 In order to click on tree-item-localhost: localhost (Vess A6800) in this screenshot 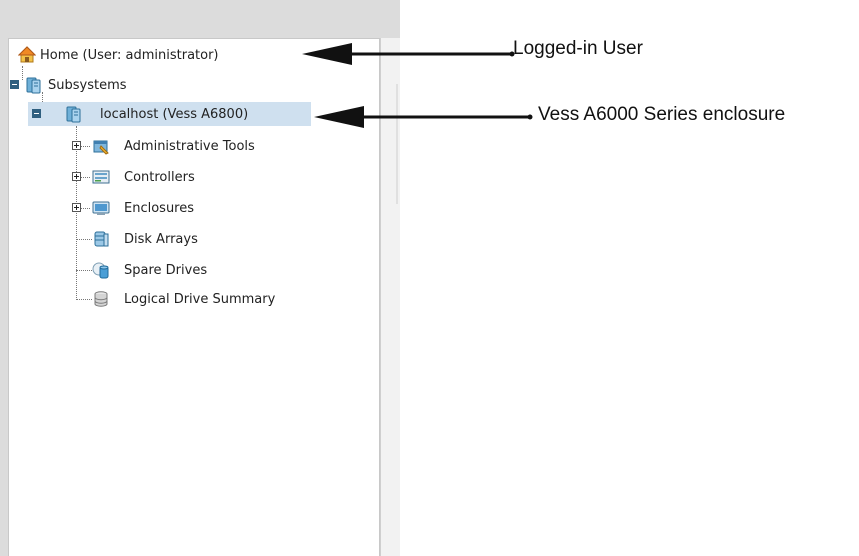, I will do `click(169, 114)`.